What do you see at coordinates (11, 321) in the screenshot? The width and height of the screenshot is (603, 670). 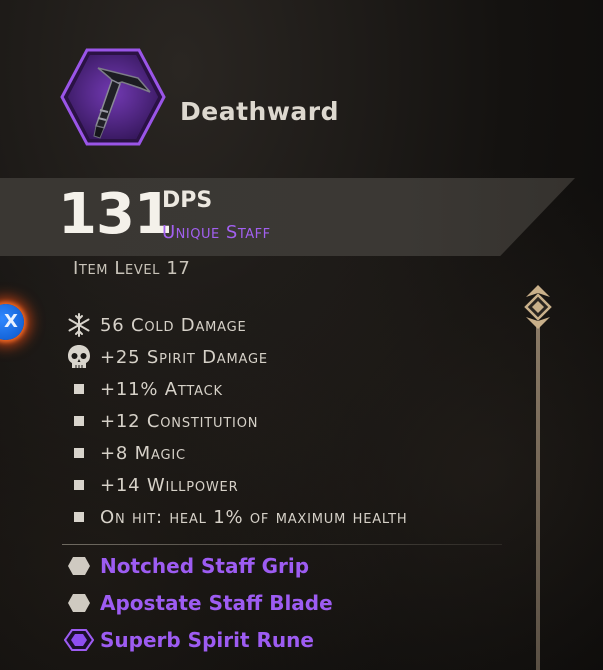 I see `x-button-label: X` at bounding box center [11, 321].